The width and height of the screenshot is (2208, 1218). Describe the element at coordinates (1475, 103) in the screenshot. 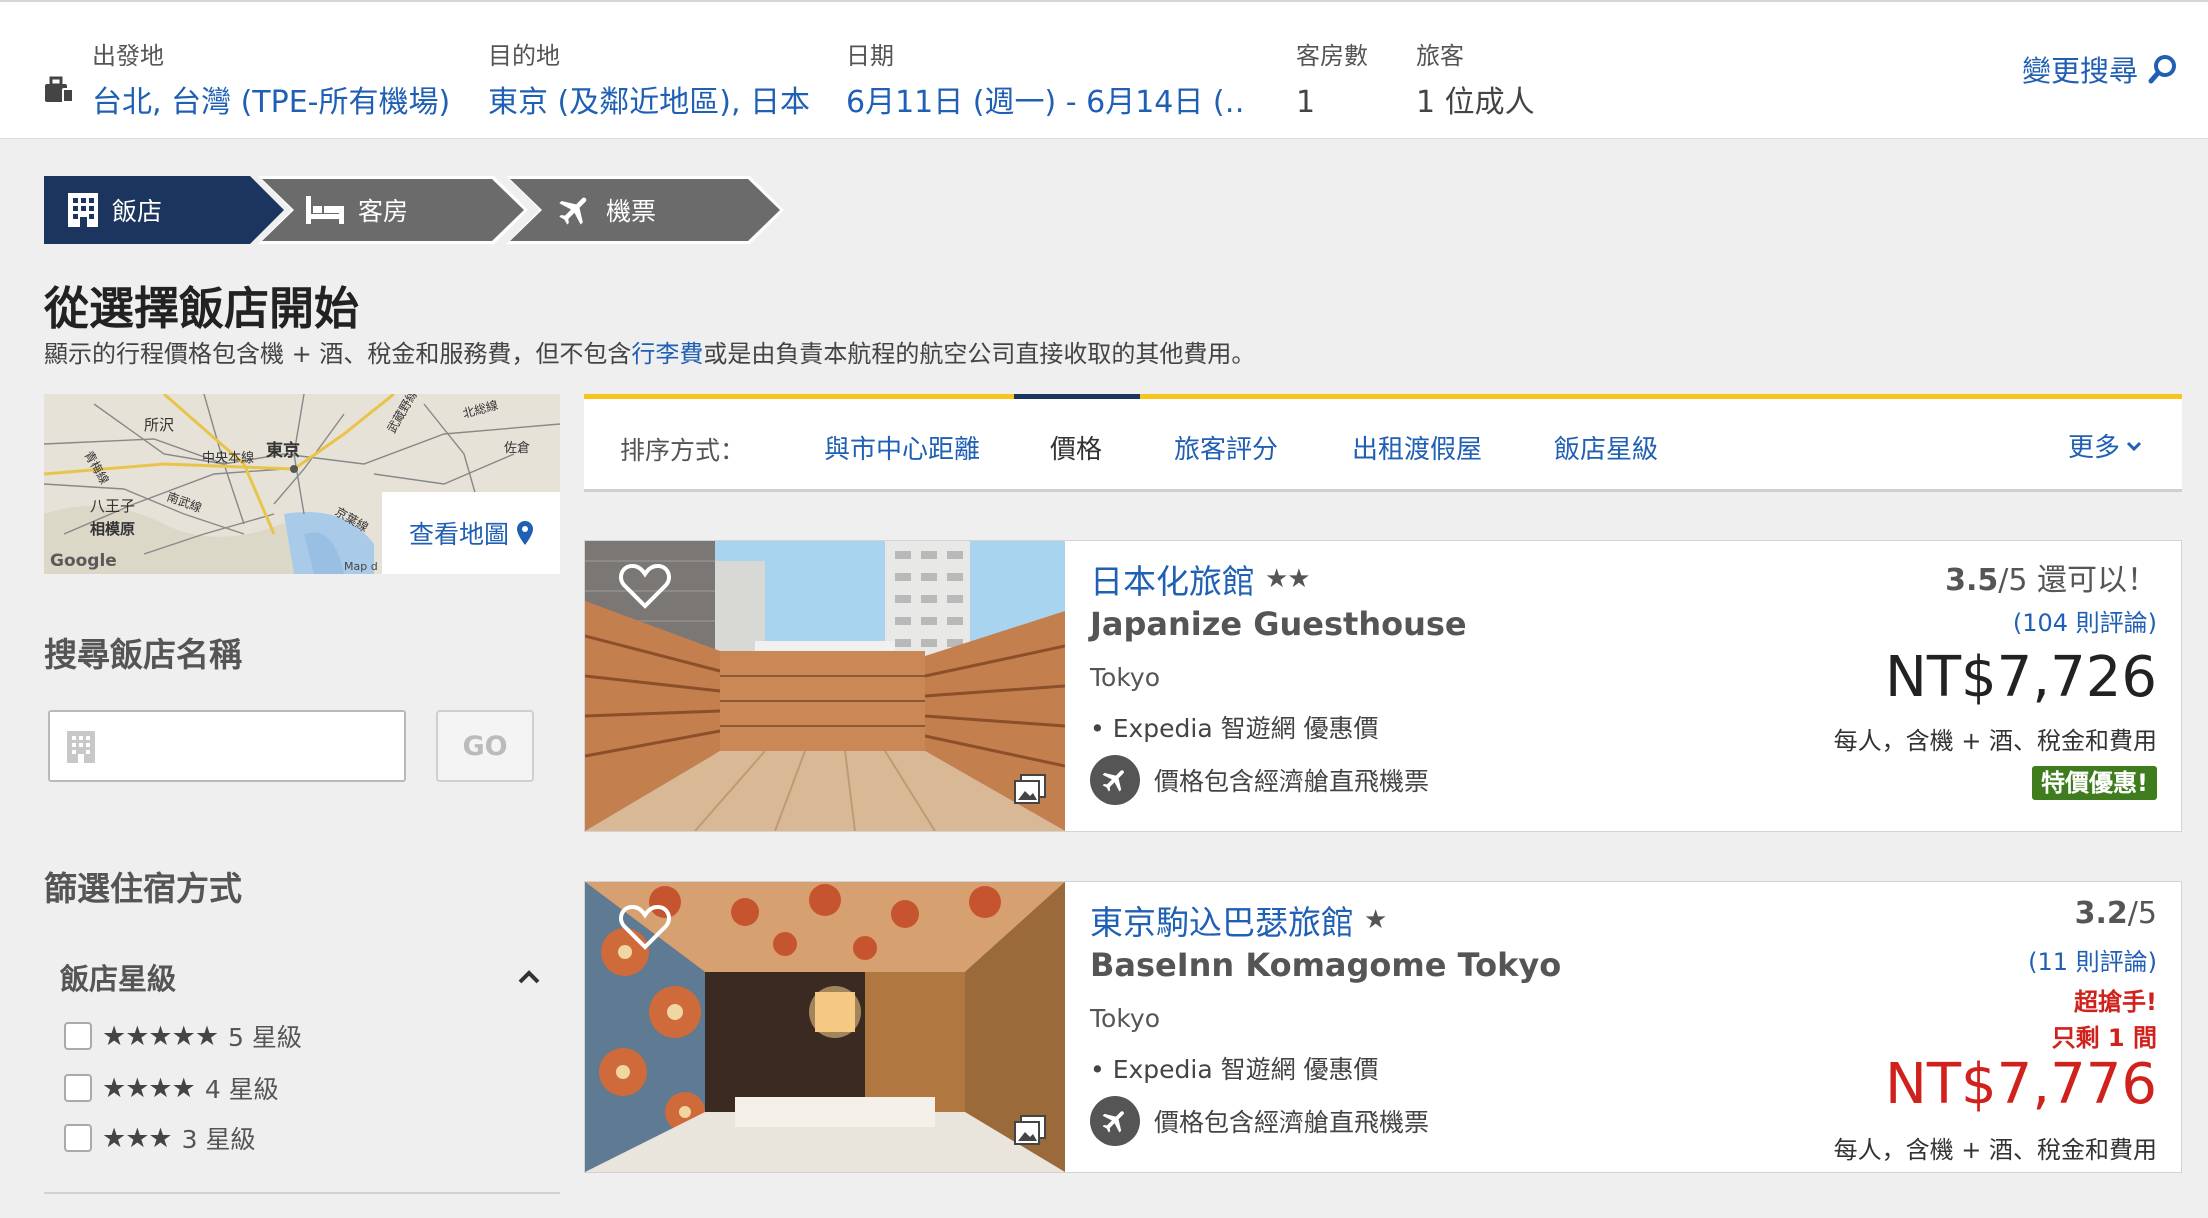

I see `guests-value: 1 位成人` at that location.